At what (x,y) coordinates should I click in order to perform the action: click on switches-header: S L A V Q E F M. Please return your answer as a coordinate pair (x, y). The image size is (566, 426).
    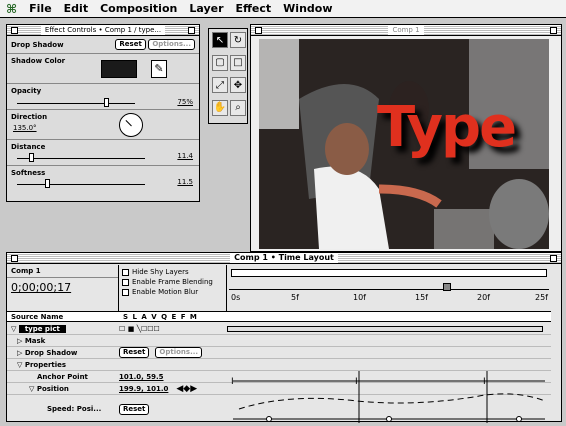
    Looking at the image, I should click on (160, 316).